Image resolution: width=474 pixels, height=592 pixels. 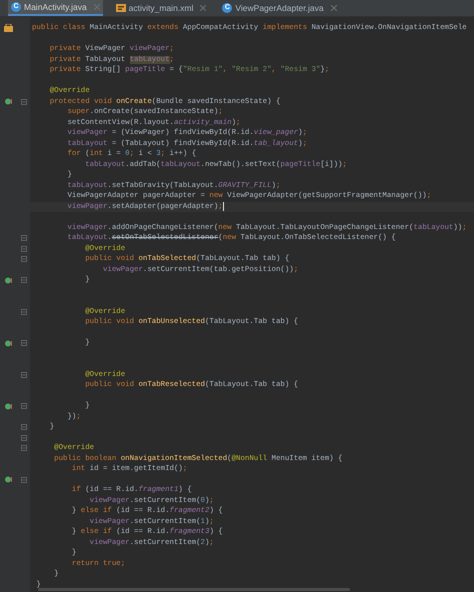 What do you see at coordinates (121, 8) in the screenshot?
I see `layout-file-icon` at bounding box center [121, 8].